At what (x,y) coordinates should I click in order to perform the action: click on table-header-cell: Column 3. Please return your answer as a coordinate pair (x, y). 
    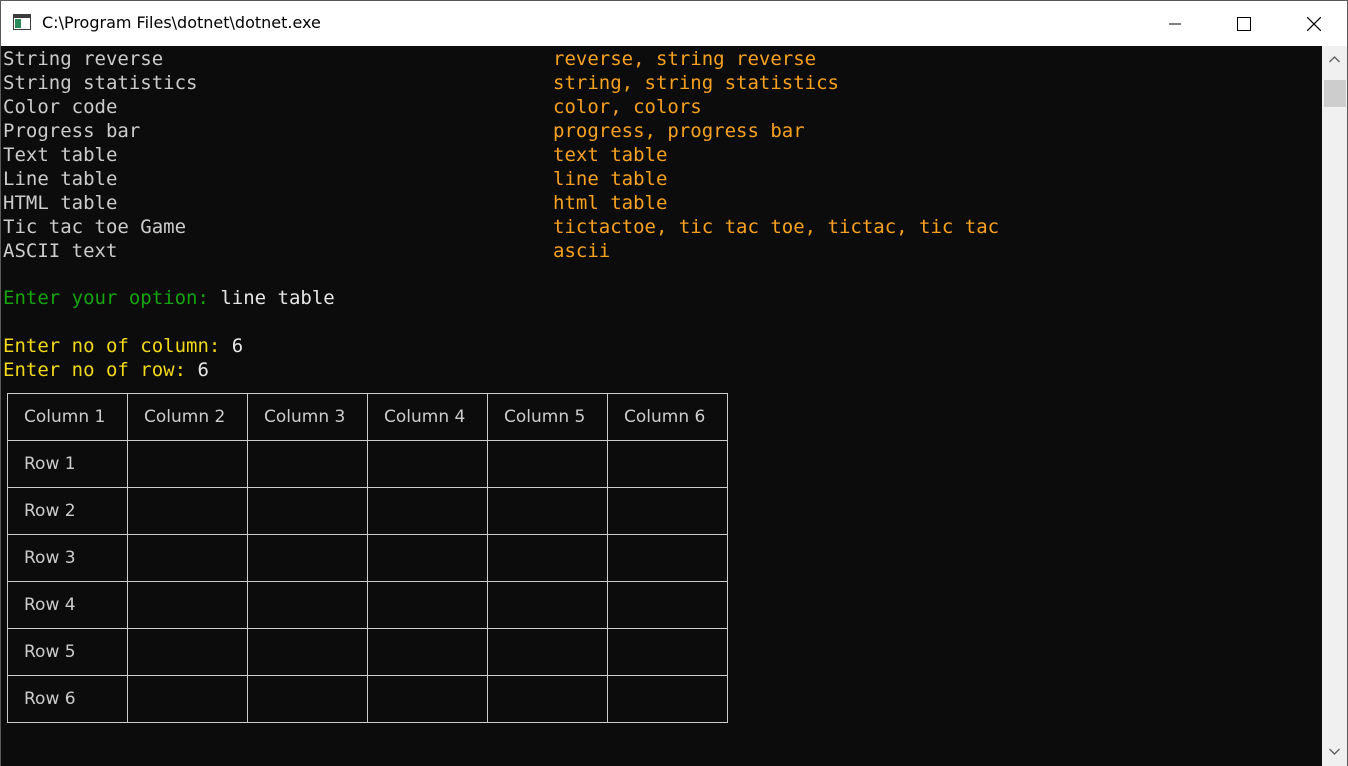
    Looking at the image, I should click on (307, 417).